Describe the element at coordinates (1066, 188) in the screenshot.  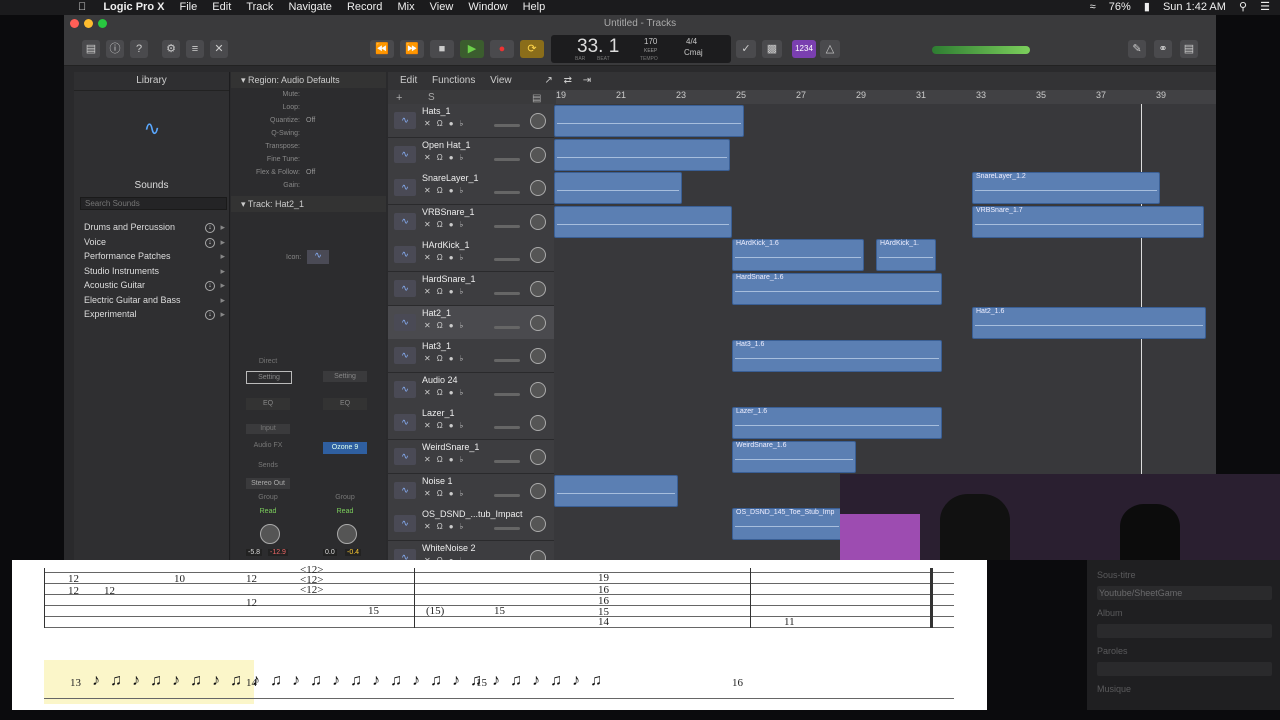
I see `audio-region: SnareLayer_1.2` at that location.